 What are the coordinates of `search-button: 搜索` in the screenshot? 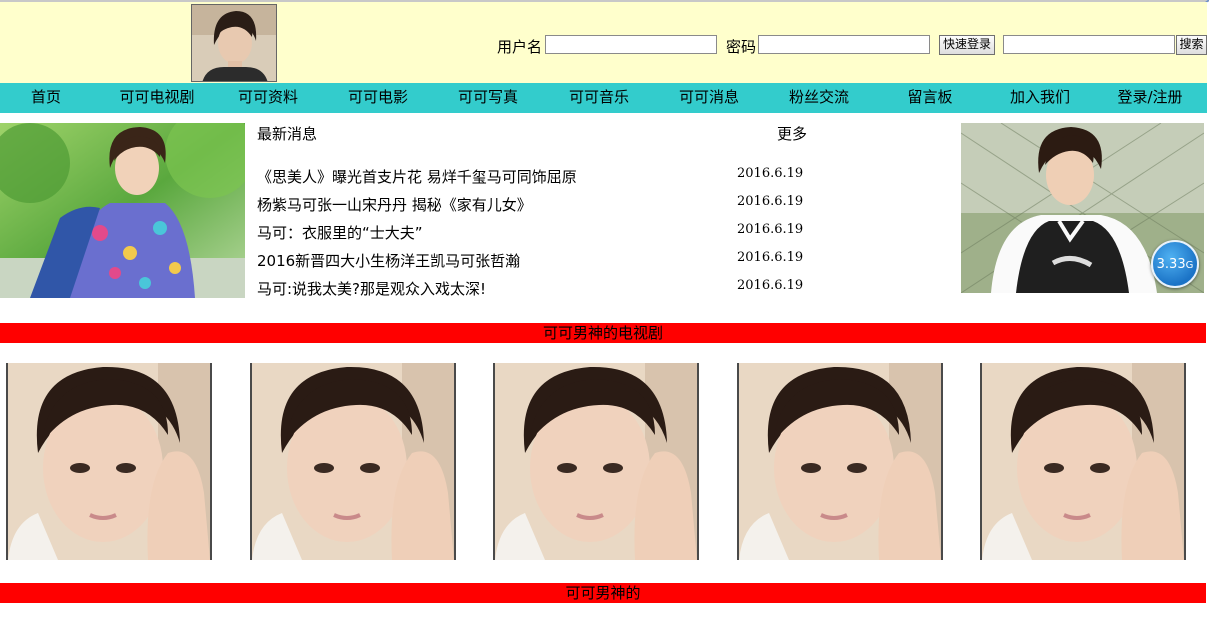 It's located at (1191, 45).